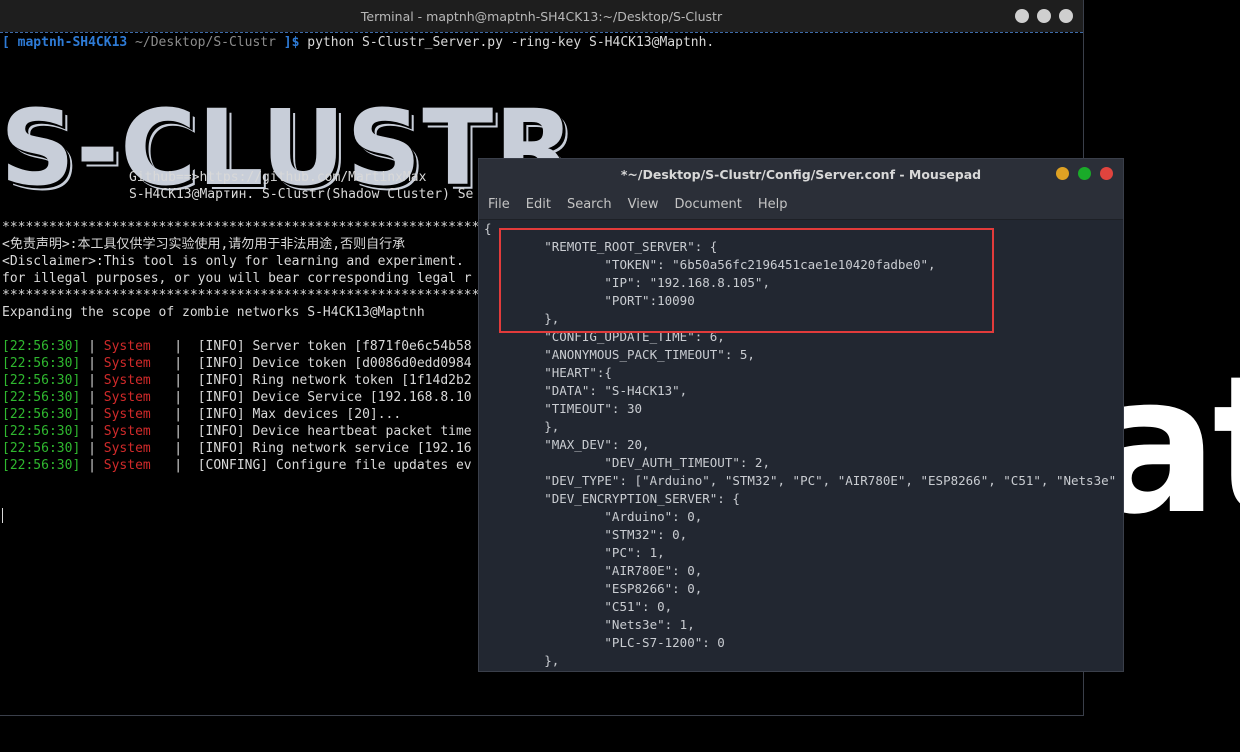 The height and width of the screenshot is (752, 1240). I want to click on highlight-annotation-box, so click(746, 280).